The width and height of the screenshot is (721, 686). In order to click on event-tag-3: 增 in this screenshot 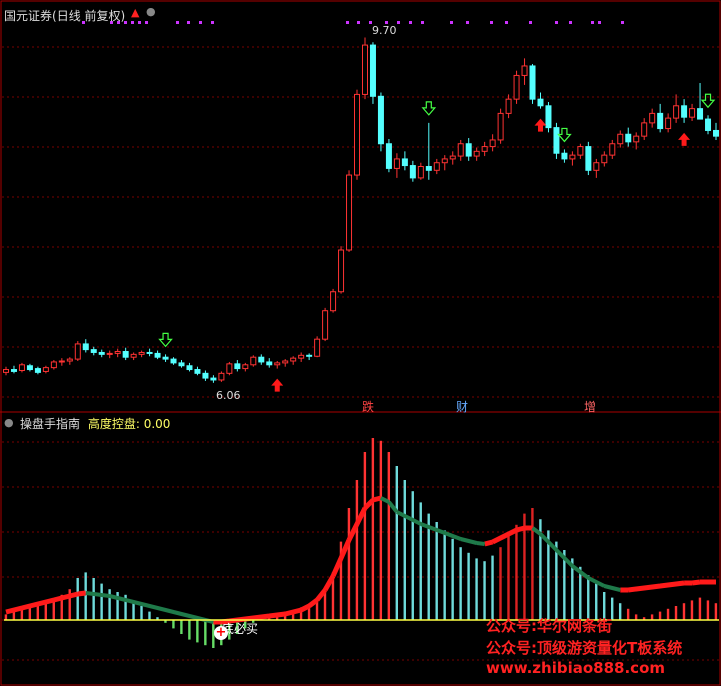, I will do `click(590, 406)`.